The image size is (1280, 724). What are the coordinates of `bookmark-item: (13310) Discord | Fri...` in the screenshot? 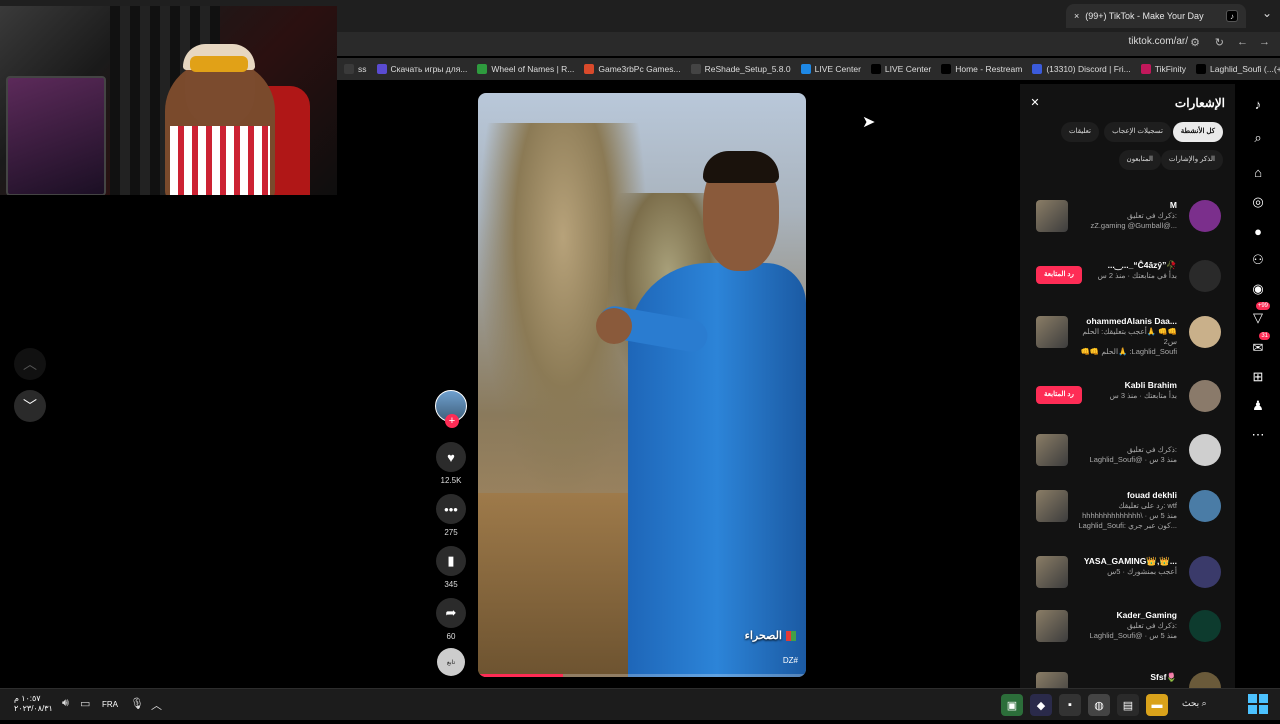 It's located at (1081, 69).